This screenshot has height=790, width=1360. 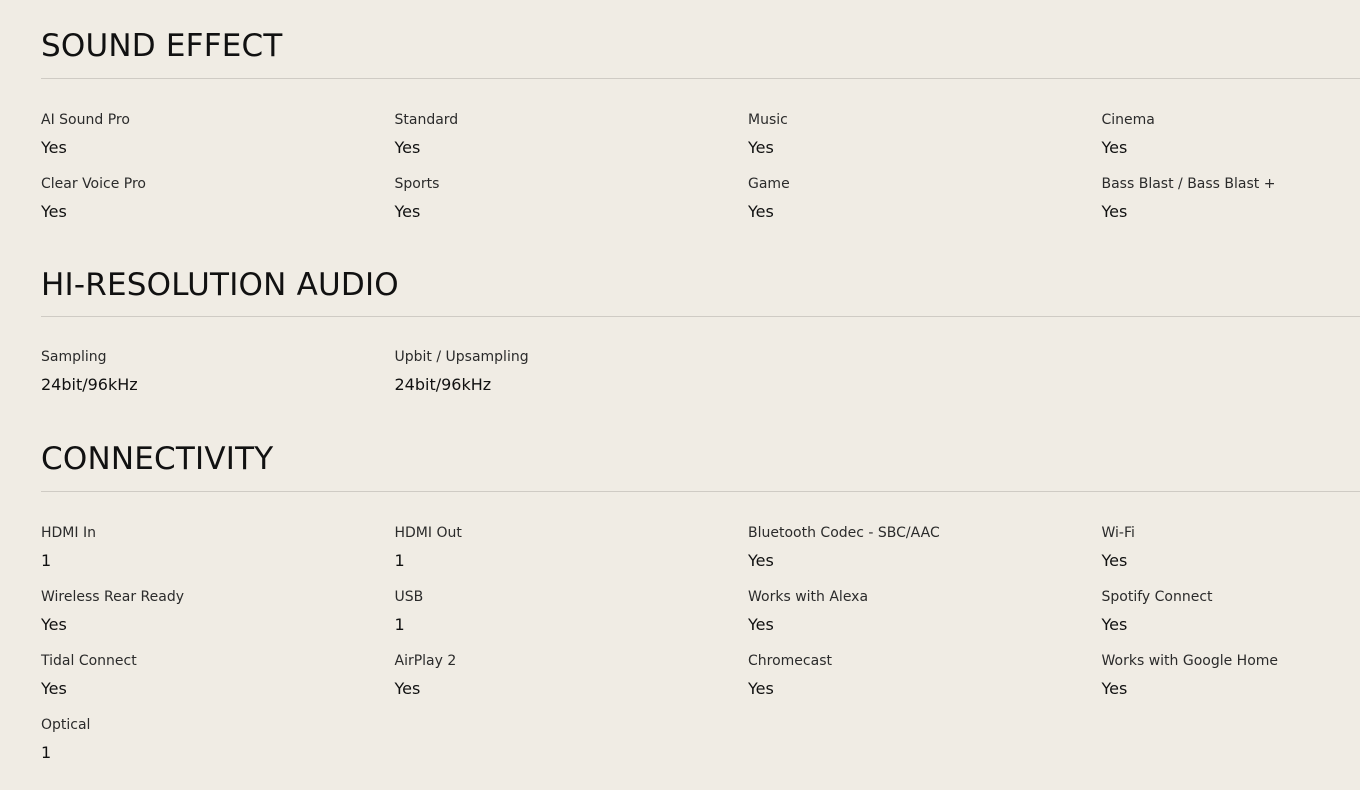 I want to click on spec-item: Optical 1, so click(x=218, y=748).